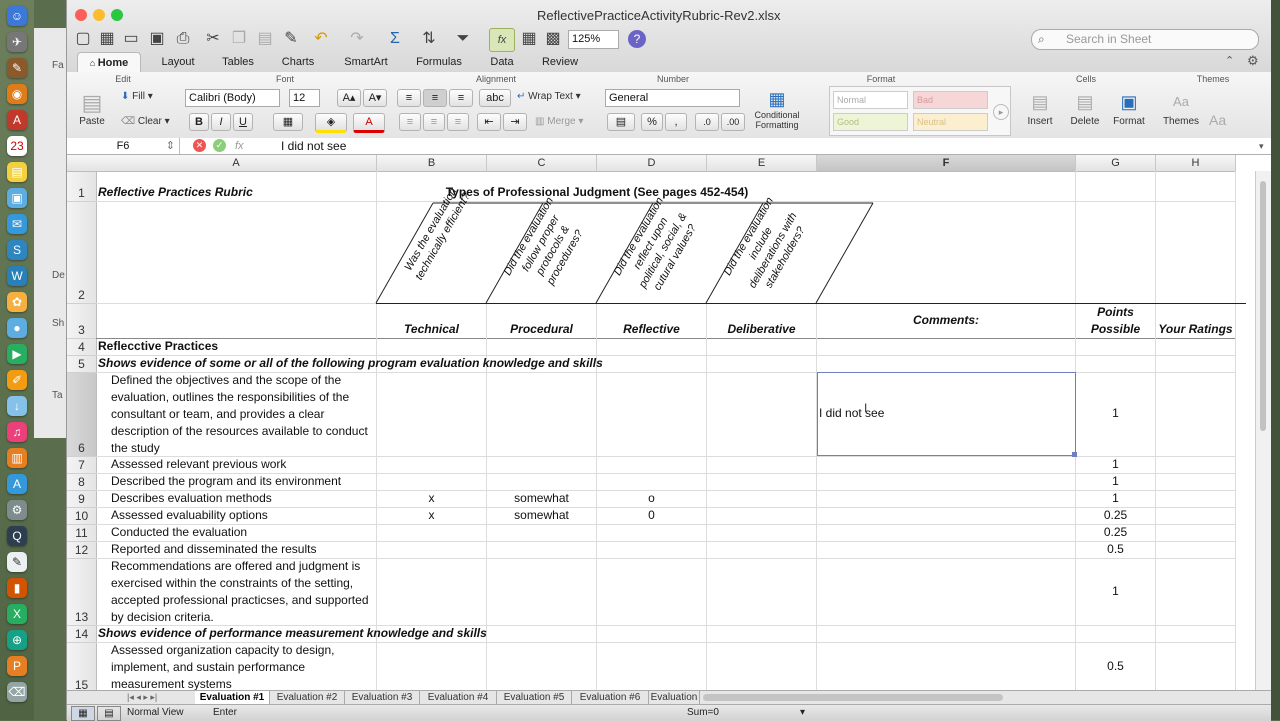 The image size is (1280, 721). What do you see at coordinates (549, 96) in the screenshot?
I see `wrap-text-button: ↵ Wrap Text ▾` at bounding box center [549, 96].